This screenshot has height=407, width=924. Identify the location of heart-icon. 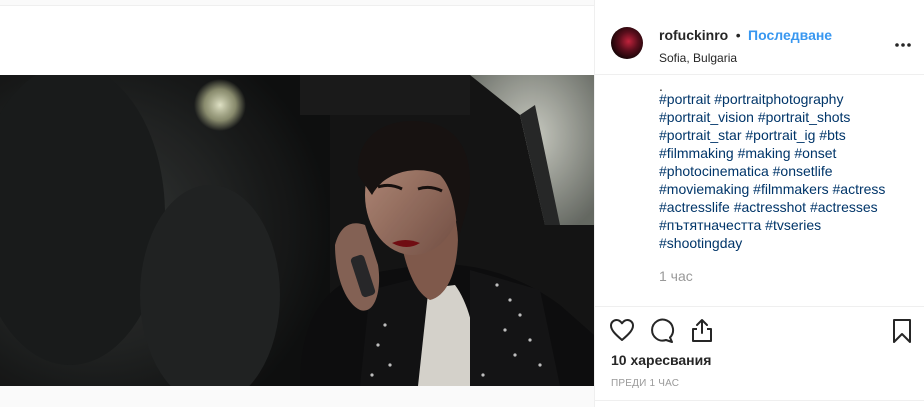
(622, 332).